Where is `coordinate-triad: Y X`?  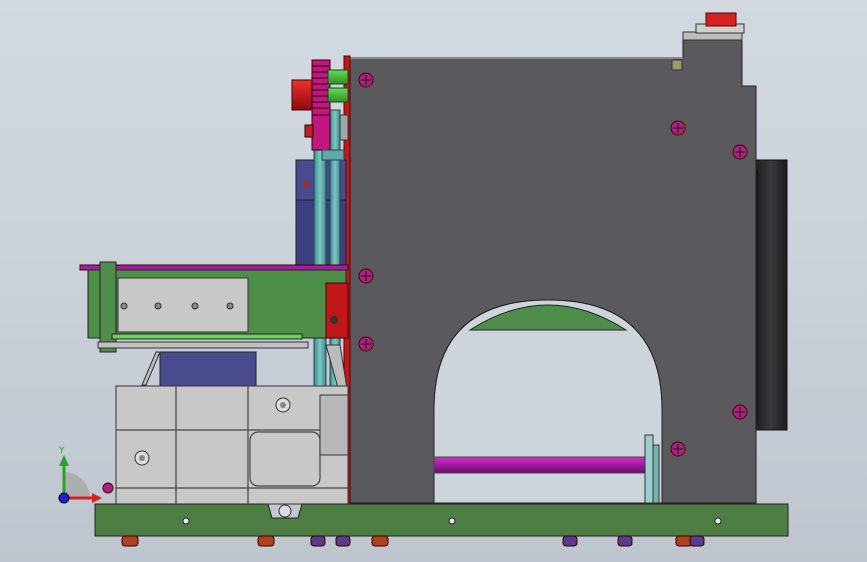
coordinate-triad: Y X is located at coordinates (83, 475).